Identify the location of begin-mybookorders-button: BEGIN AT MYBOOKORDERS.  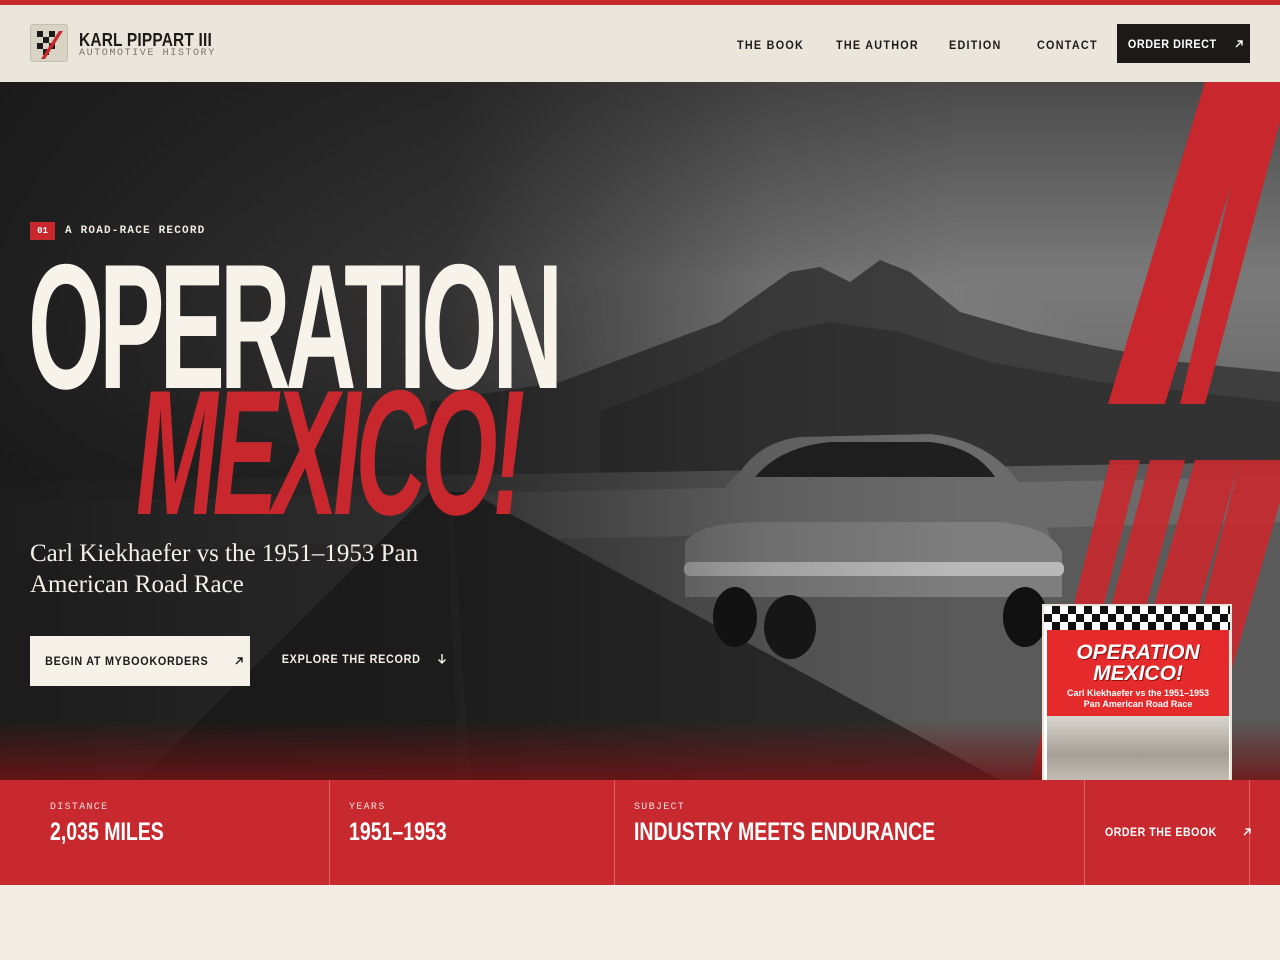
(140, 661).